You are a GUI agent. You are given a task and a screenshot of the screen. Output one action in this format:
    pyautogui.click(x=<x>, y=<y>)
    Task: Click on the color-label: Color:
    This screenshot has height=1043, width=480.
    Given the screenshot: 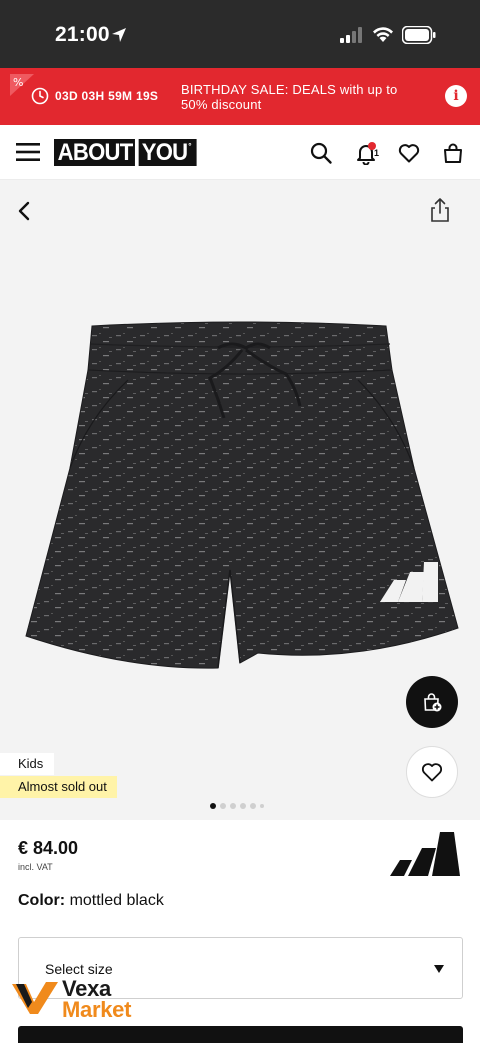 What is the action you would take?
    pyautogui.click(x=42, y=900)
    